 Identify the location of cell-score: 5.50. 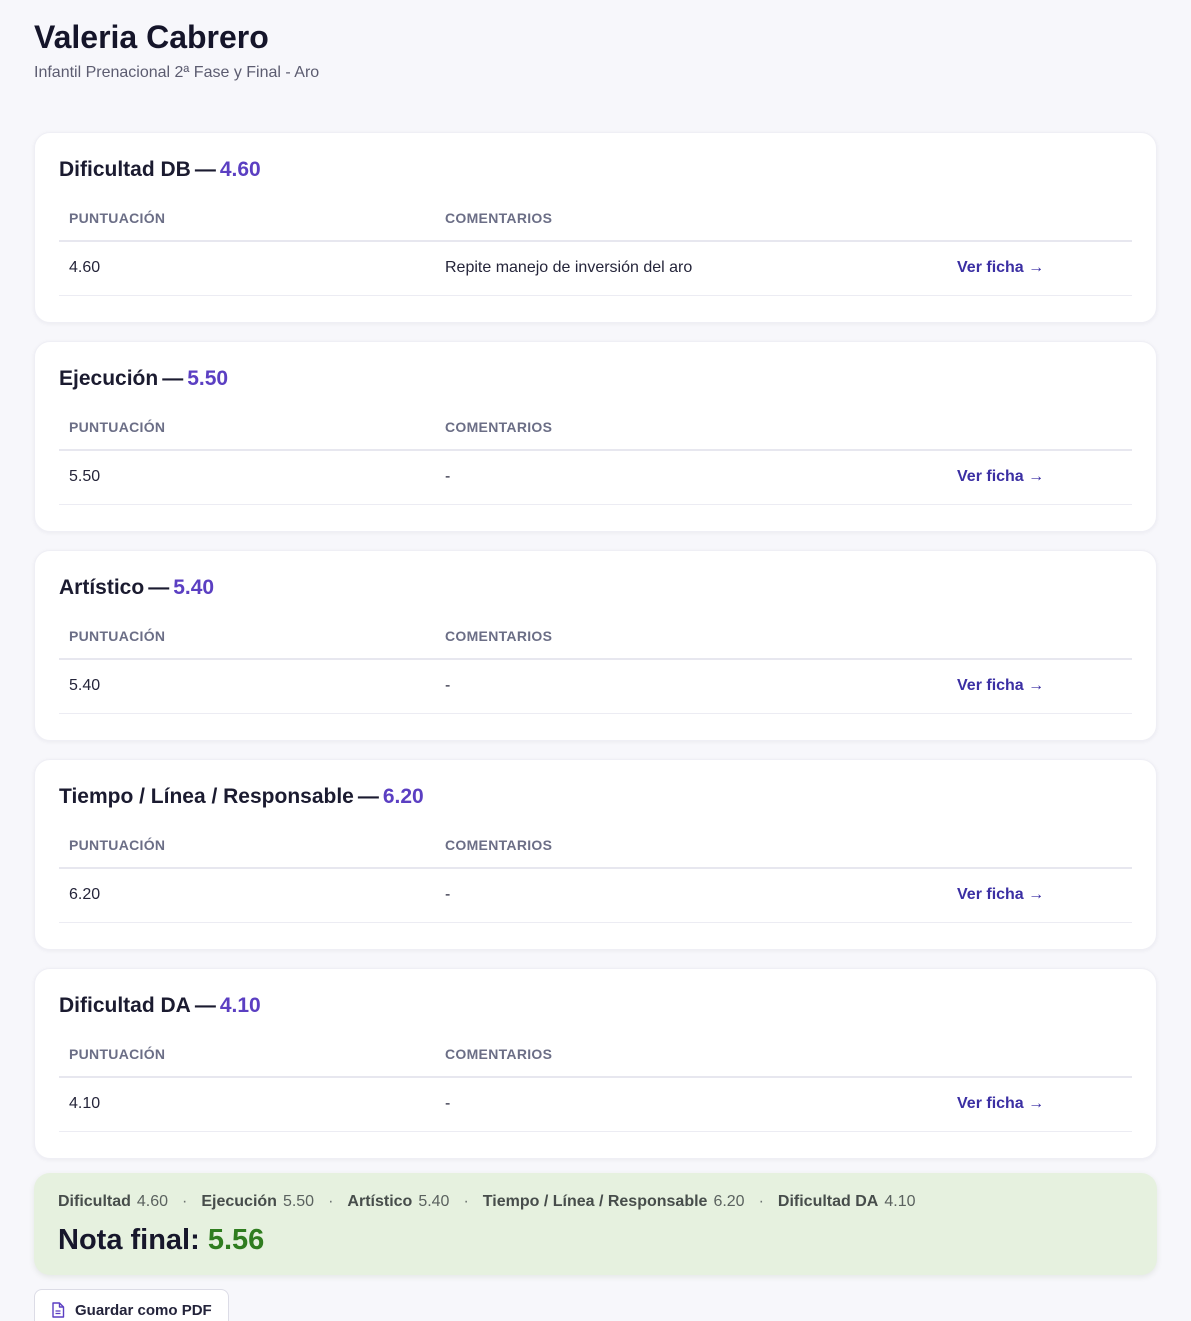
(247, 477).